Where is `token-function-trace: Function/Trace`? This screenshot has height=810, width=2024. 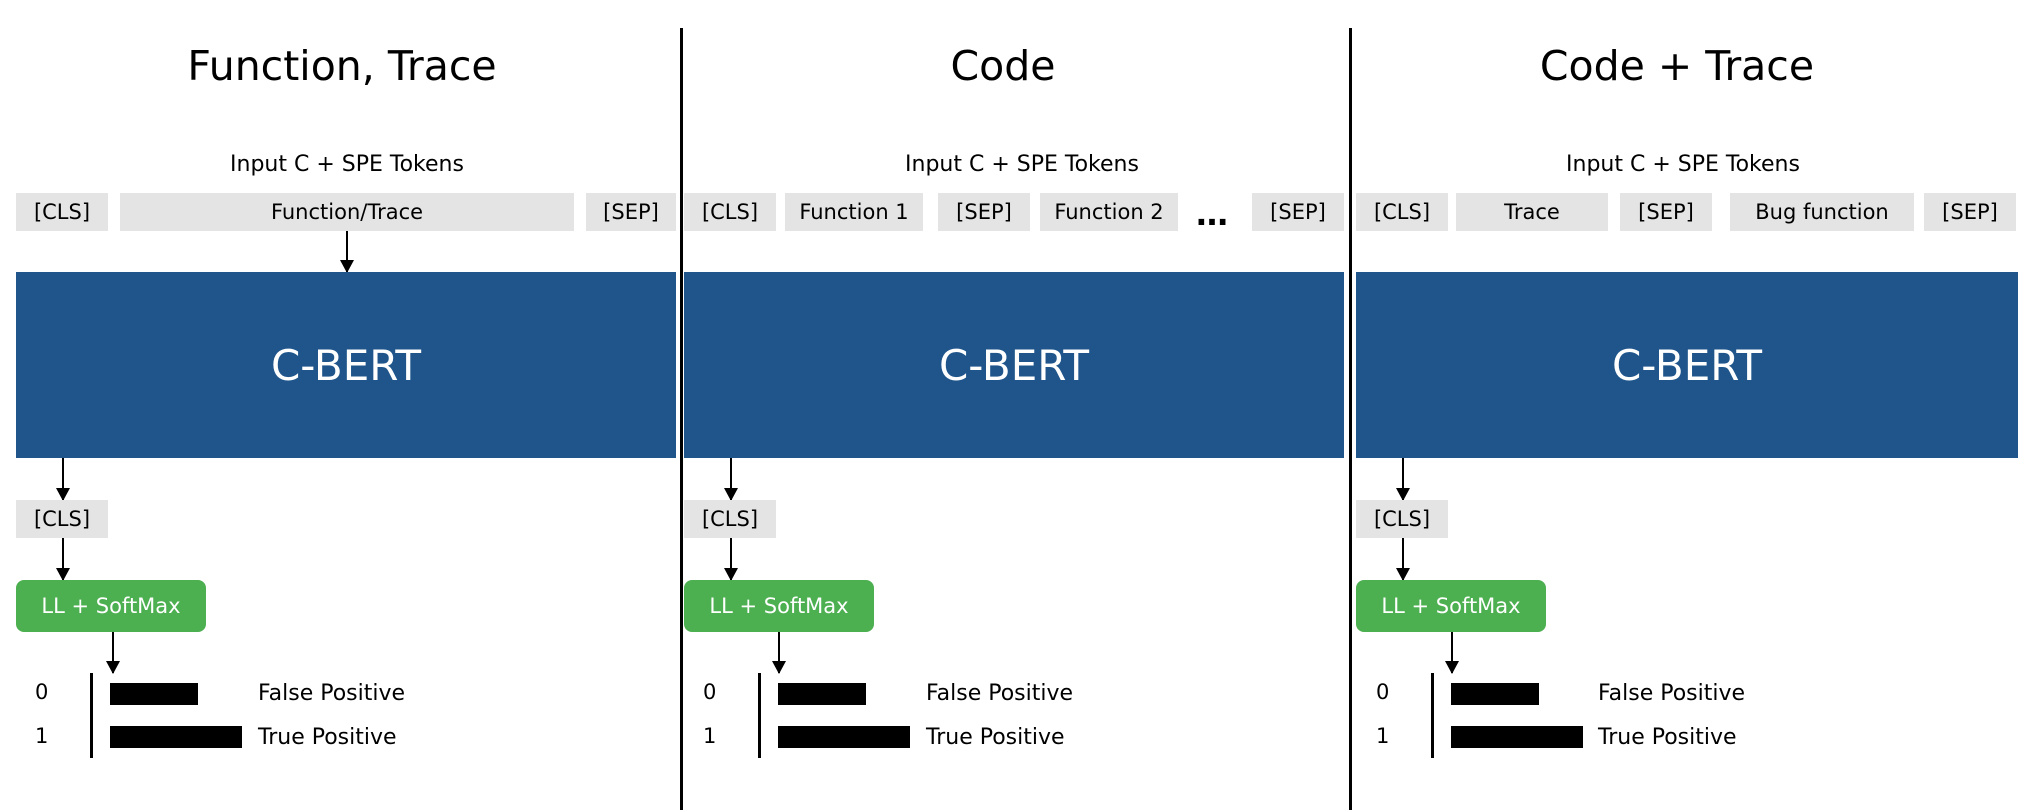 token-function-trace: Function/Trace is located at coordinates (347, 212).